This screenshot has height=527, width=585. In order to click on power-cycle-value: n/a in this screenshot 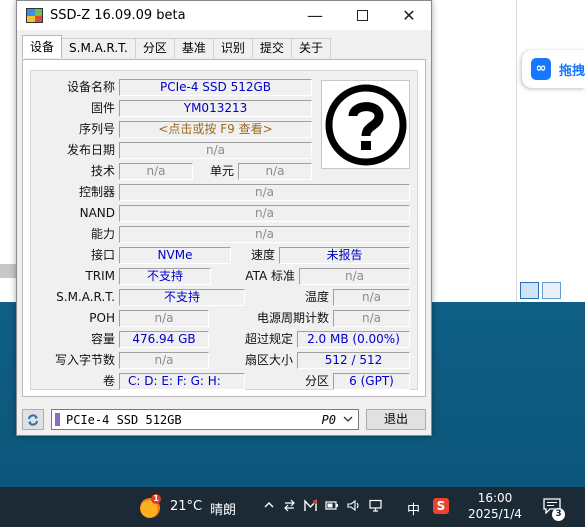, I will do `click(371, 318)`.